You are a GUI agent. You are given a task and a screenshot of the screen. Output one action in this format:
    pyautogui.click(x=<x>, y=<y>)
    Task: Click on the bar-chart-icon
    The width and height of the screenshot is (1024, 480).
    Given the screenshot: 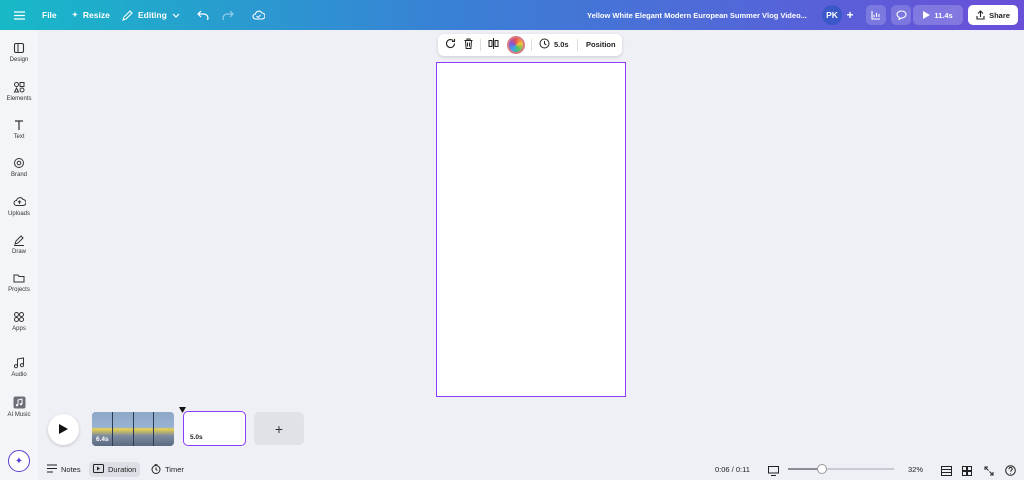 What is the action you would take?
    pyautogui.click(x=876, y=15)
    